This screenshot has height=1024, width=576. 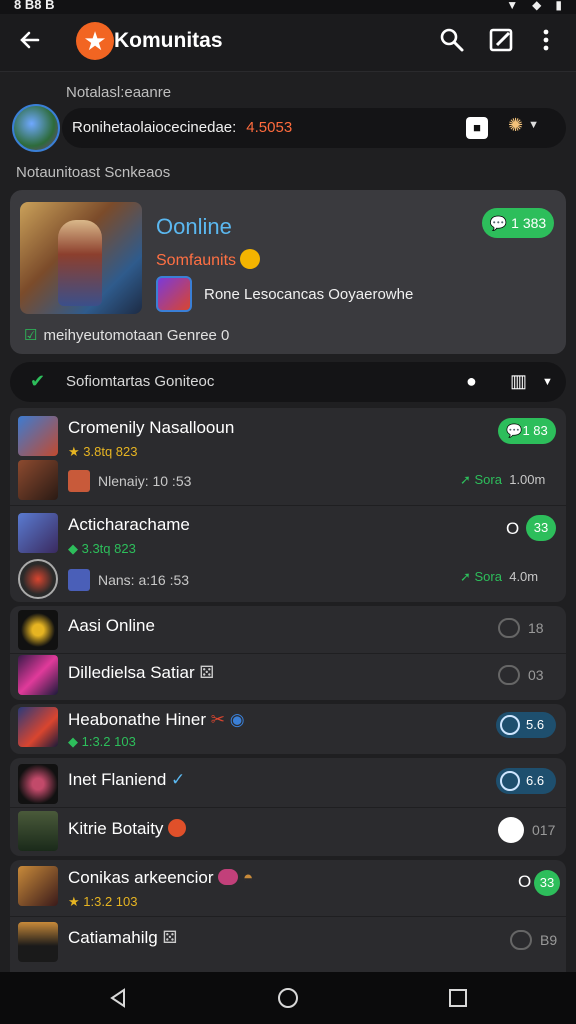 I want to click on filter-bar: ✔ Sofiomtartas Goniteoc ● ▥ ▼, so click(x=288, y=382).